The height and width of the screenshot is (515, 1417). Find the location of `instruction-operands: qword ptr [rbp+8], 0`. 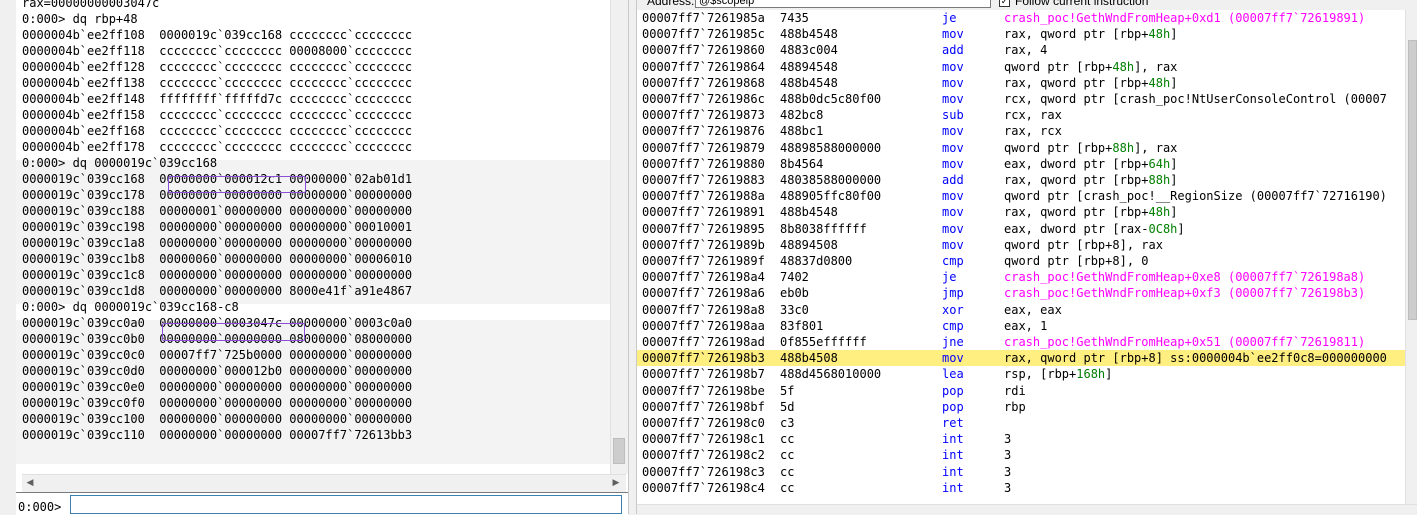

instruction-operands: qword ptr [rbp+8], 0 is located at coordinates (1076, 261).